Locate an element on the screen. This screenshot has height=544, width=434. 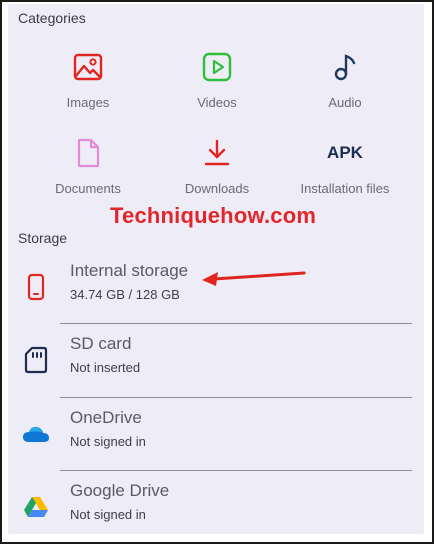
apk-icon: APK is located at coordinates (345, 153).